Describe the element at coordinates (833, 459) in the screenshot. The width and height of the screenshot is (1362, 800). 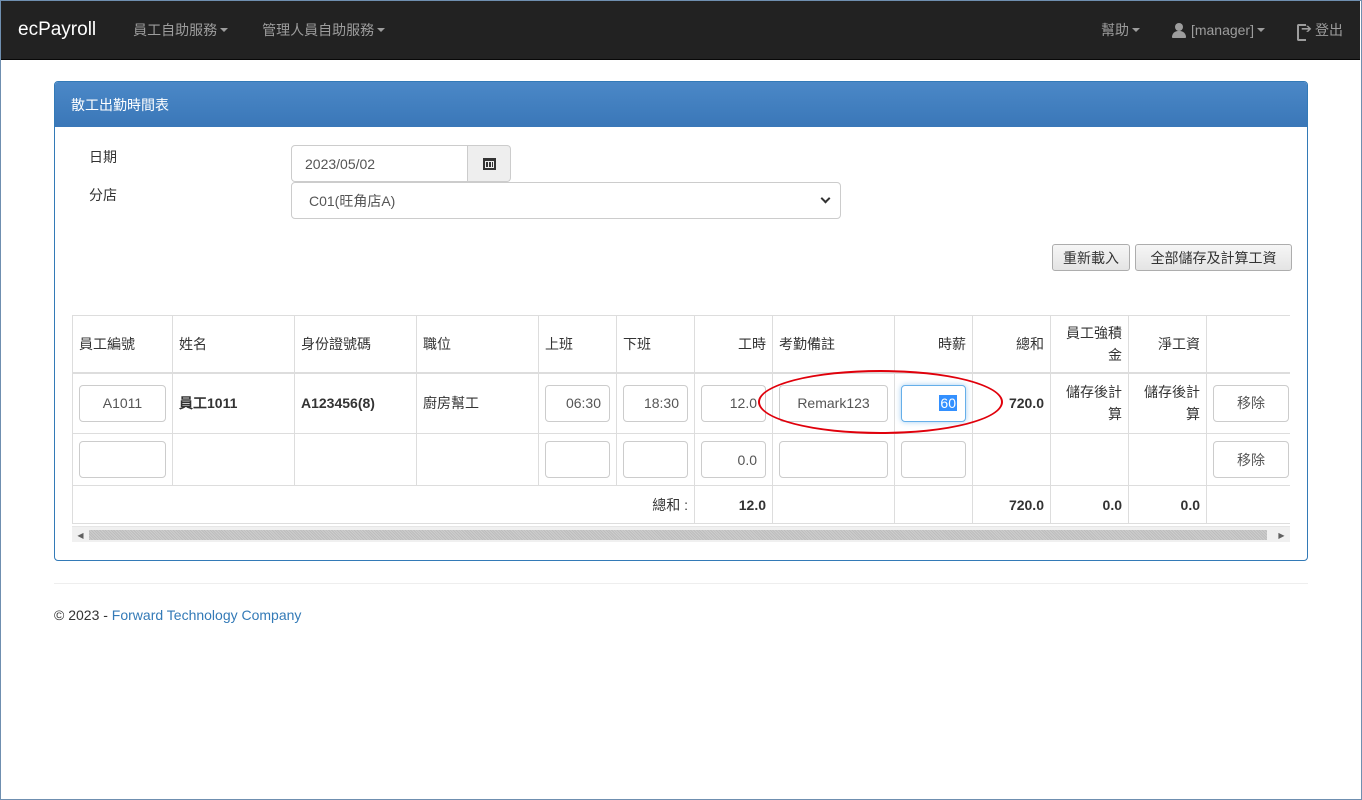
I see `remark-input` at that location.